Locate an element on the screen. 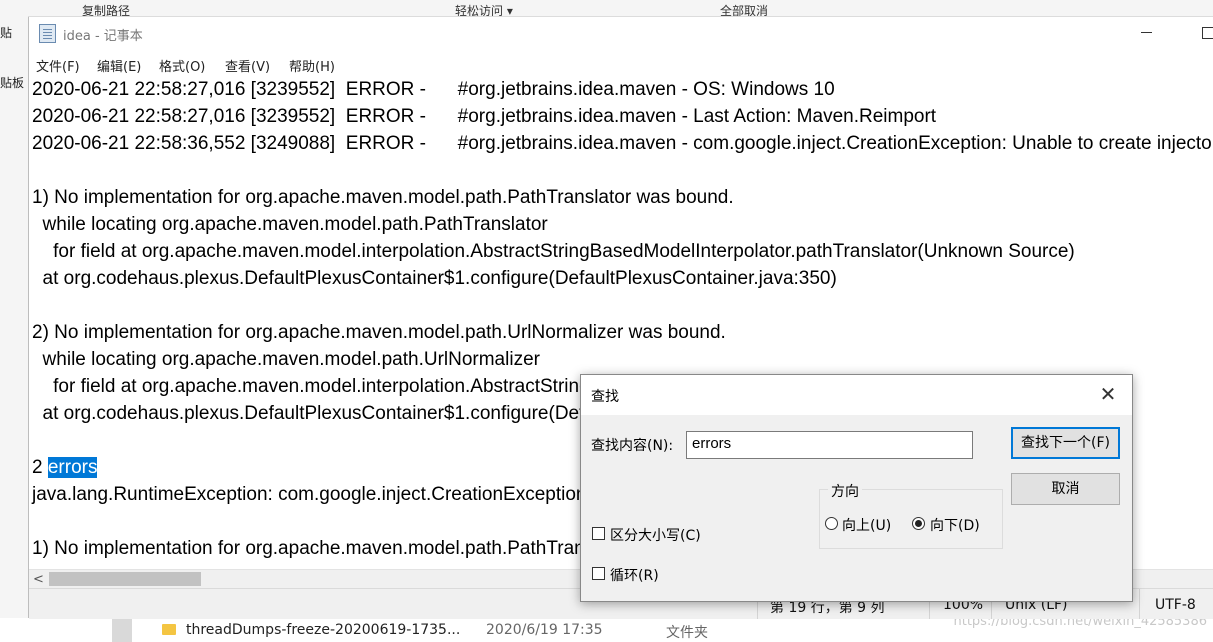 The width and height of the screenshot is (1213, 642). clipboard-group-label: 贴板 is located at coordinates (12, 83).